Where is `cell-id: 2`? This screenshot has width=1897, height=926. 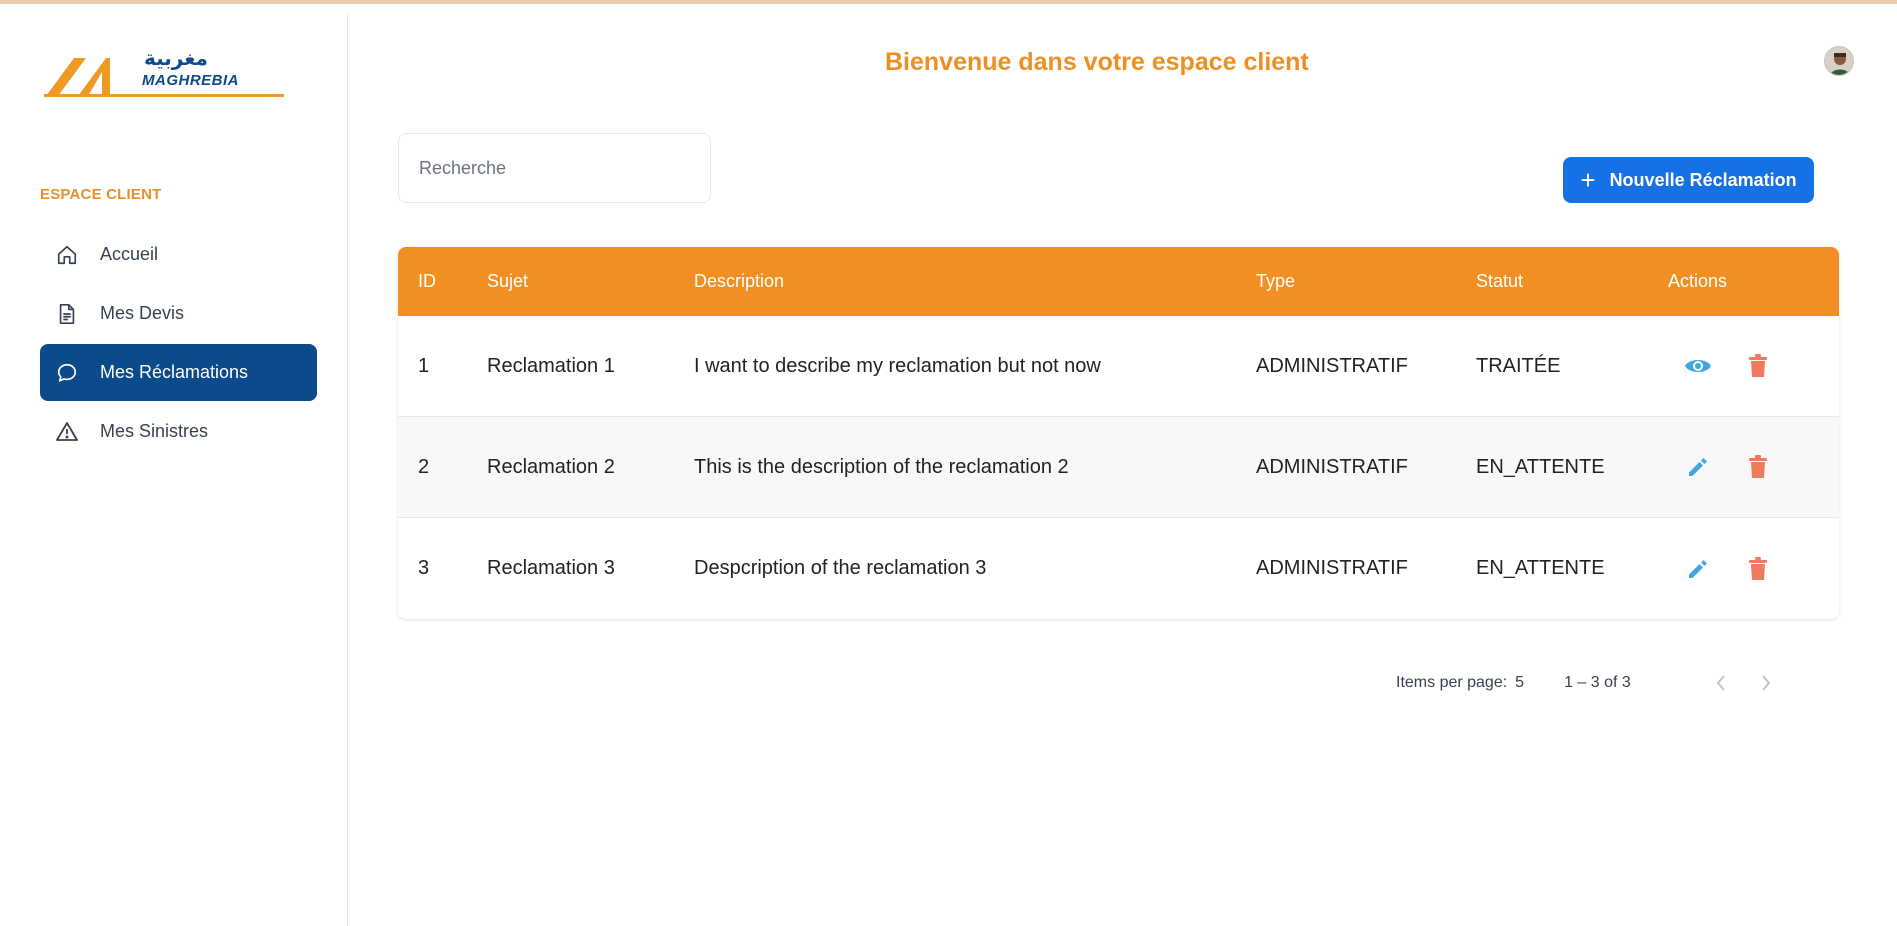
cell-id: 2 is located at coordinates (424, 466).